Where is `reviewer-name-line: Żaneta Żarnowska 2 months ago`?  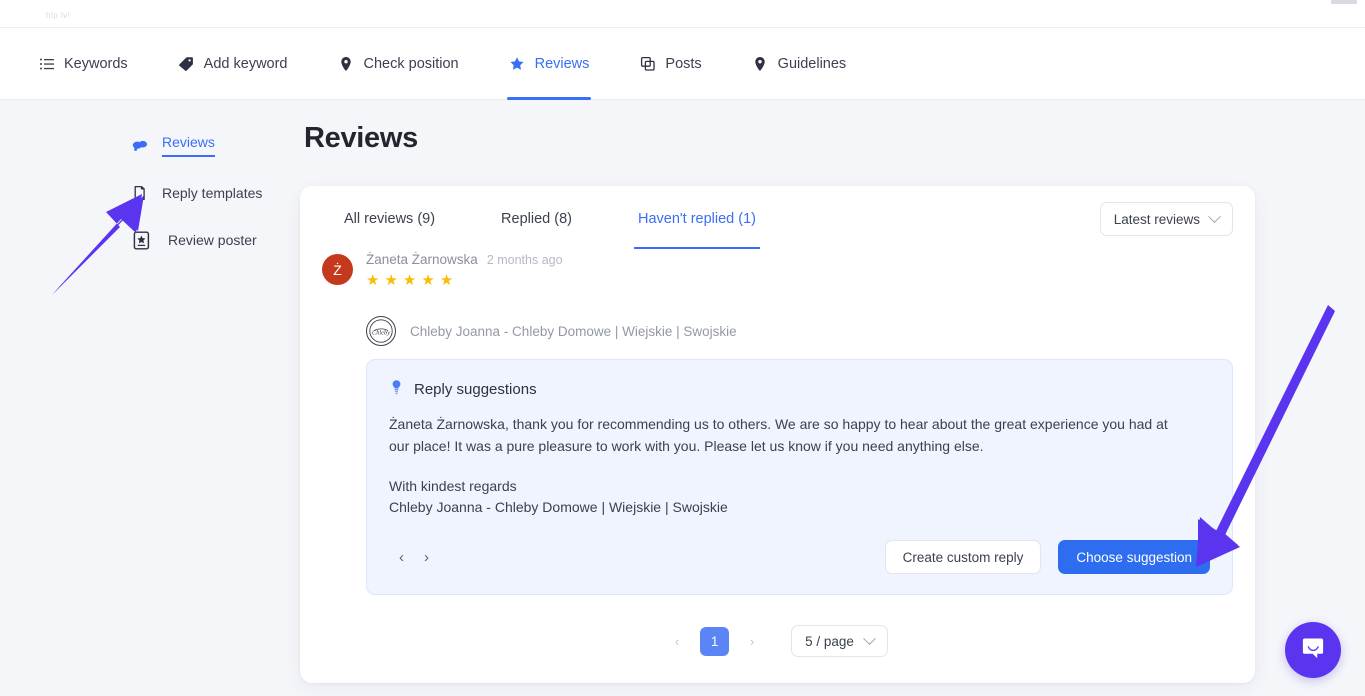 reviewer-name-line: Żaneta Żarnowska 2 months ago is located at coordinates (464, 259).